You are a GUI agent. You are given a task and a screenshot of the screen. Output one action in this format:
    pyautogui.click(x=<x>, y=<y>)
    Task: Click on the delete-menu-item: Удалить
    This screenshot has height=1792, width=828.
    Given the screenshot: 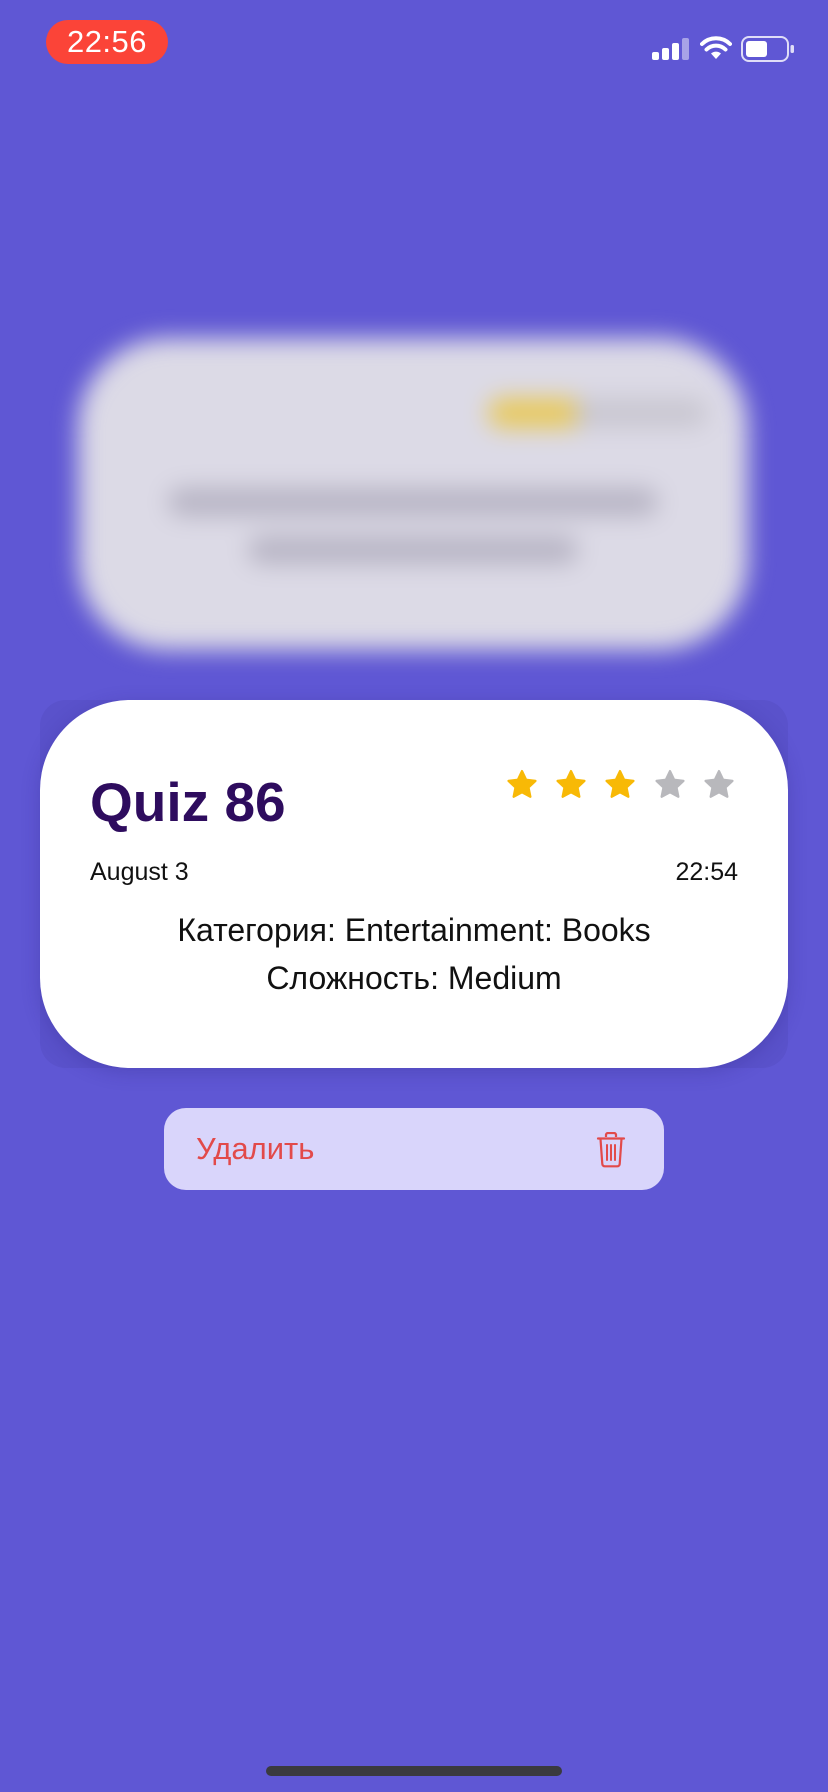 What is the action you would take?
    pyautogui.click(x=414, y=1149)
    